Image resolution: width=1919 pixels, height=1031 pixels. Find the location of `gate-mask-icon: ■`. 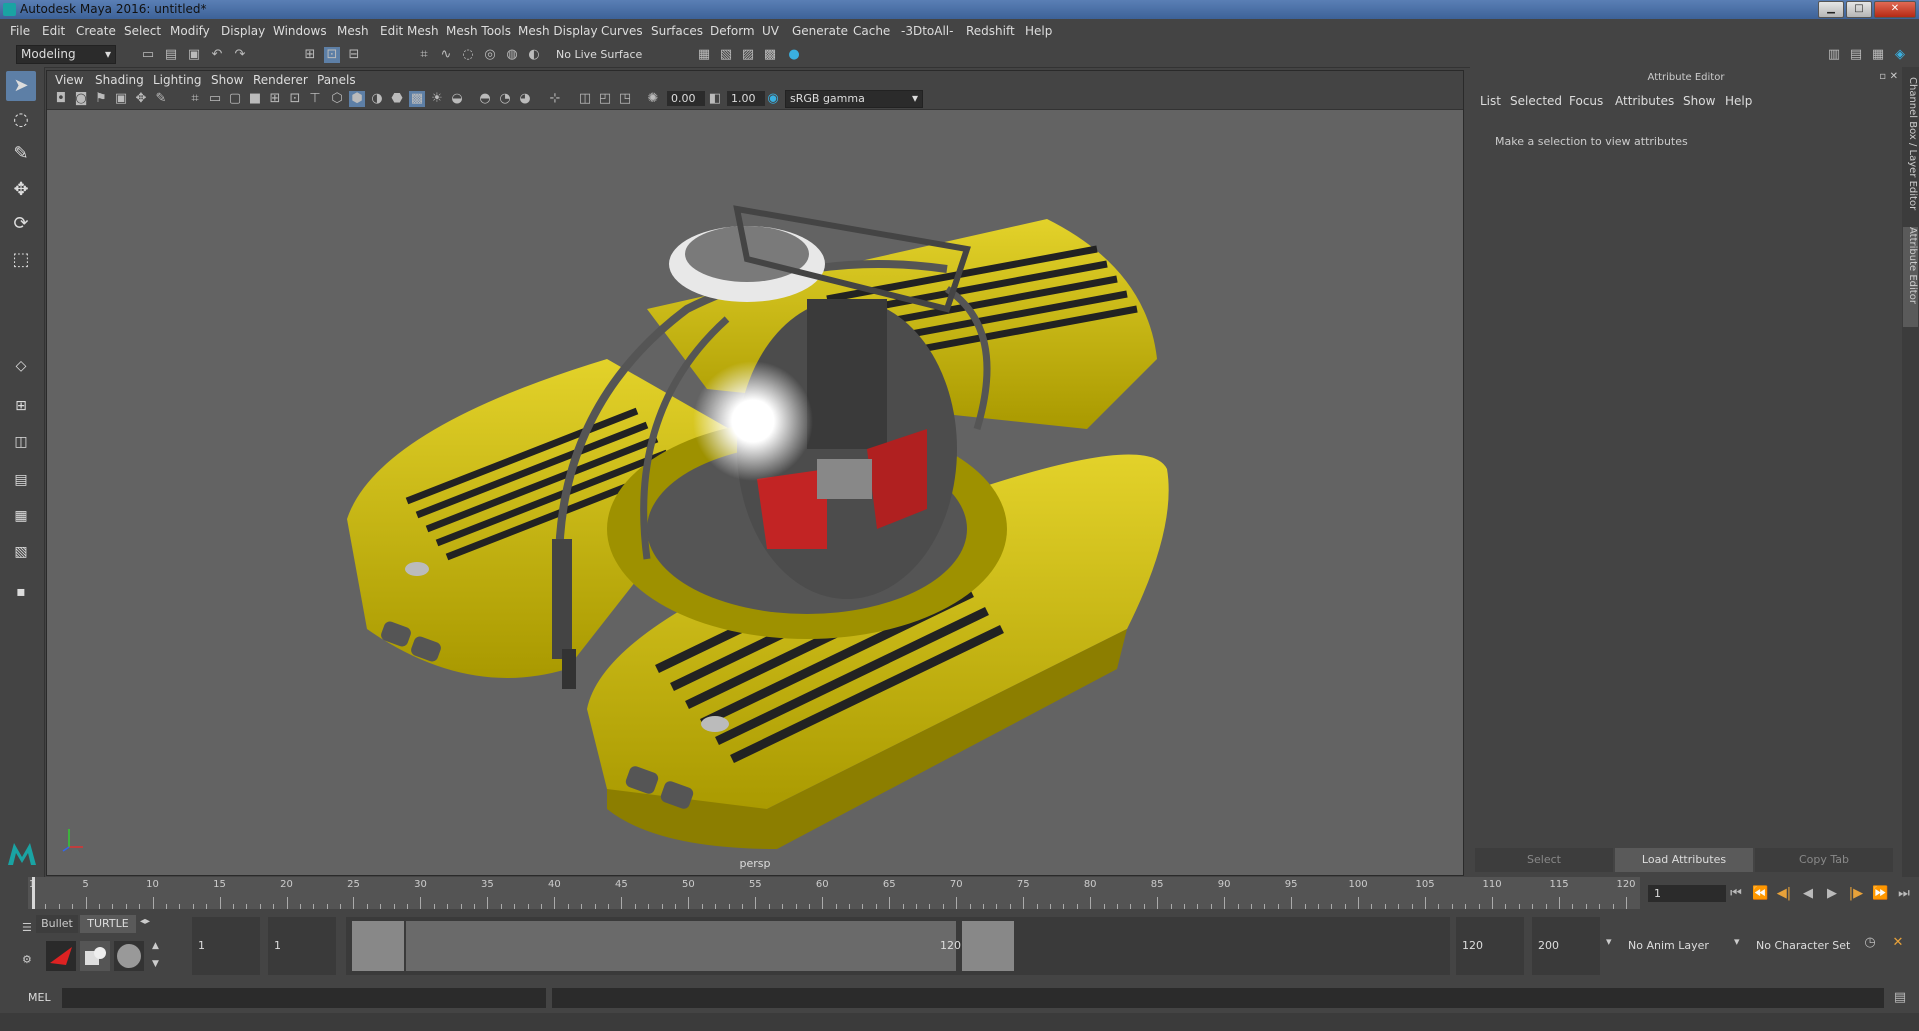

gate-mask-icon: ■ is located at coordinates (255, 99).